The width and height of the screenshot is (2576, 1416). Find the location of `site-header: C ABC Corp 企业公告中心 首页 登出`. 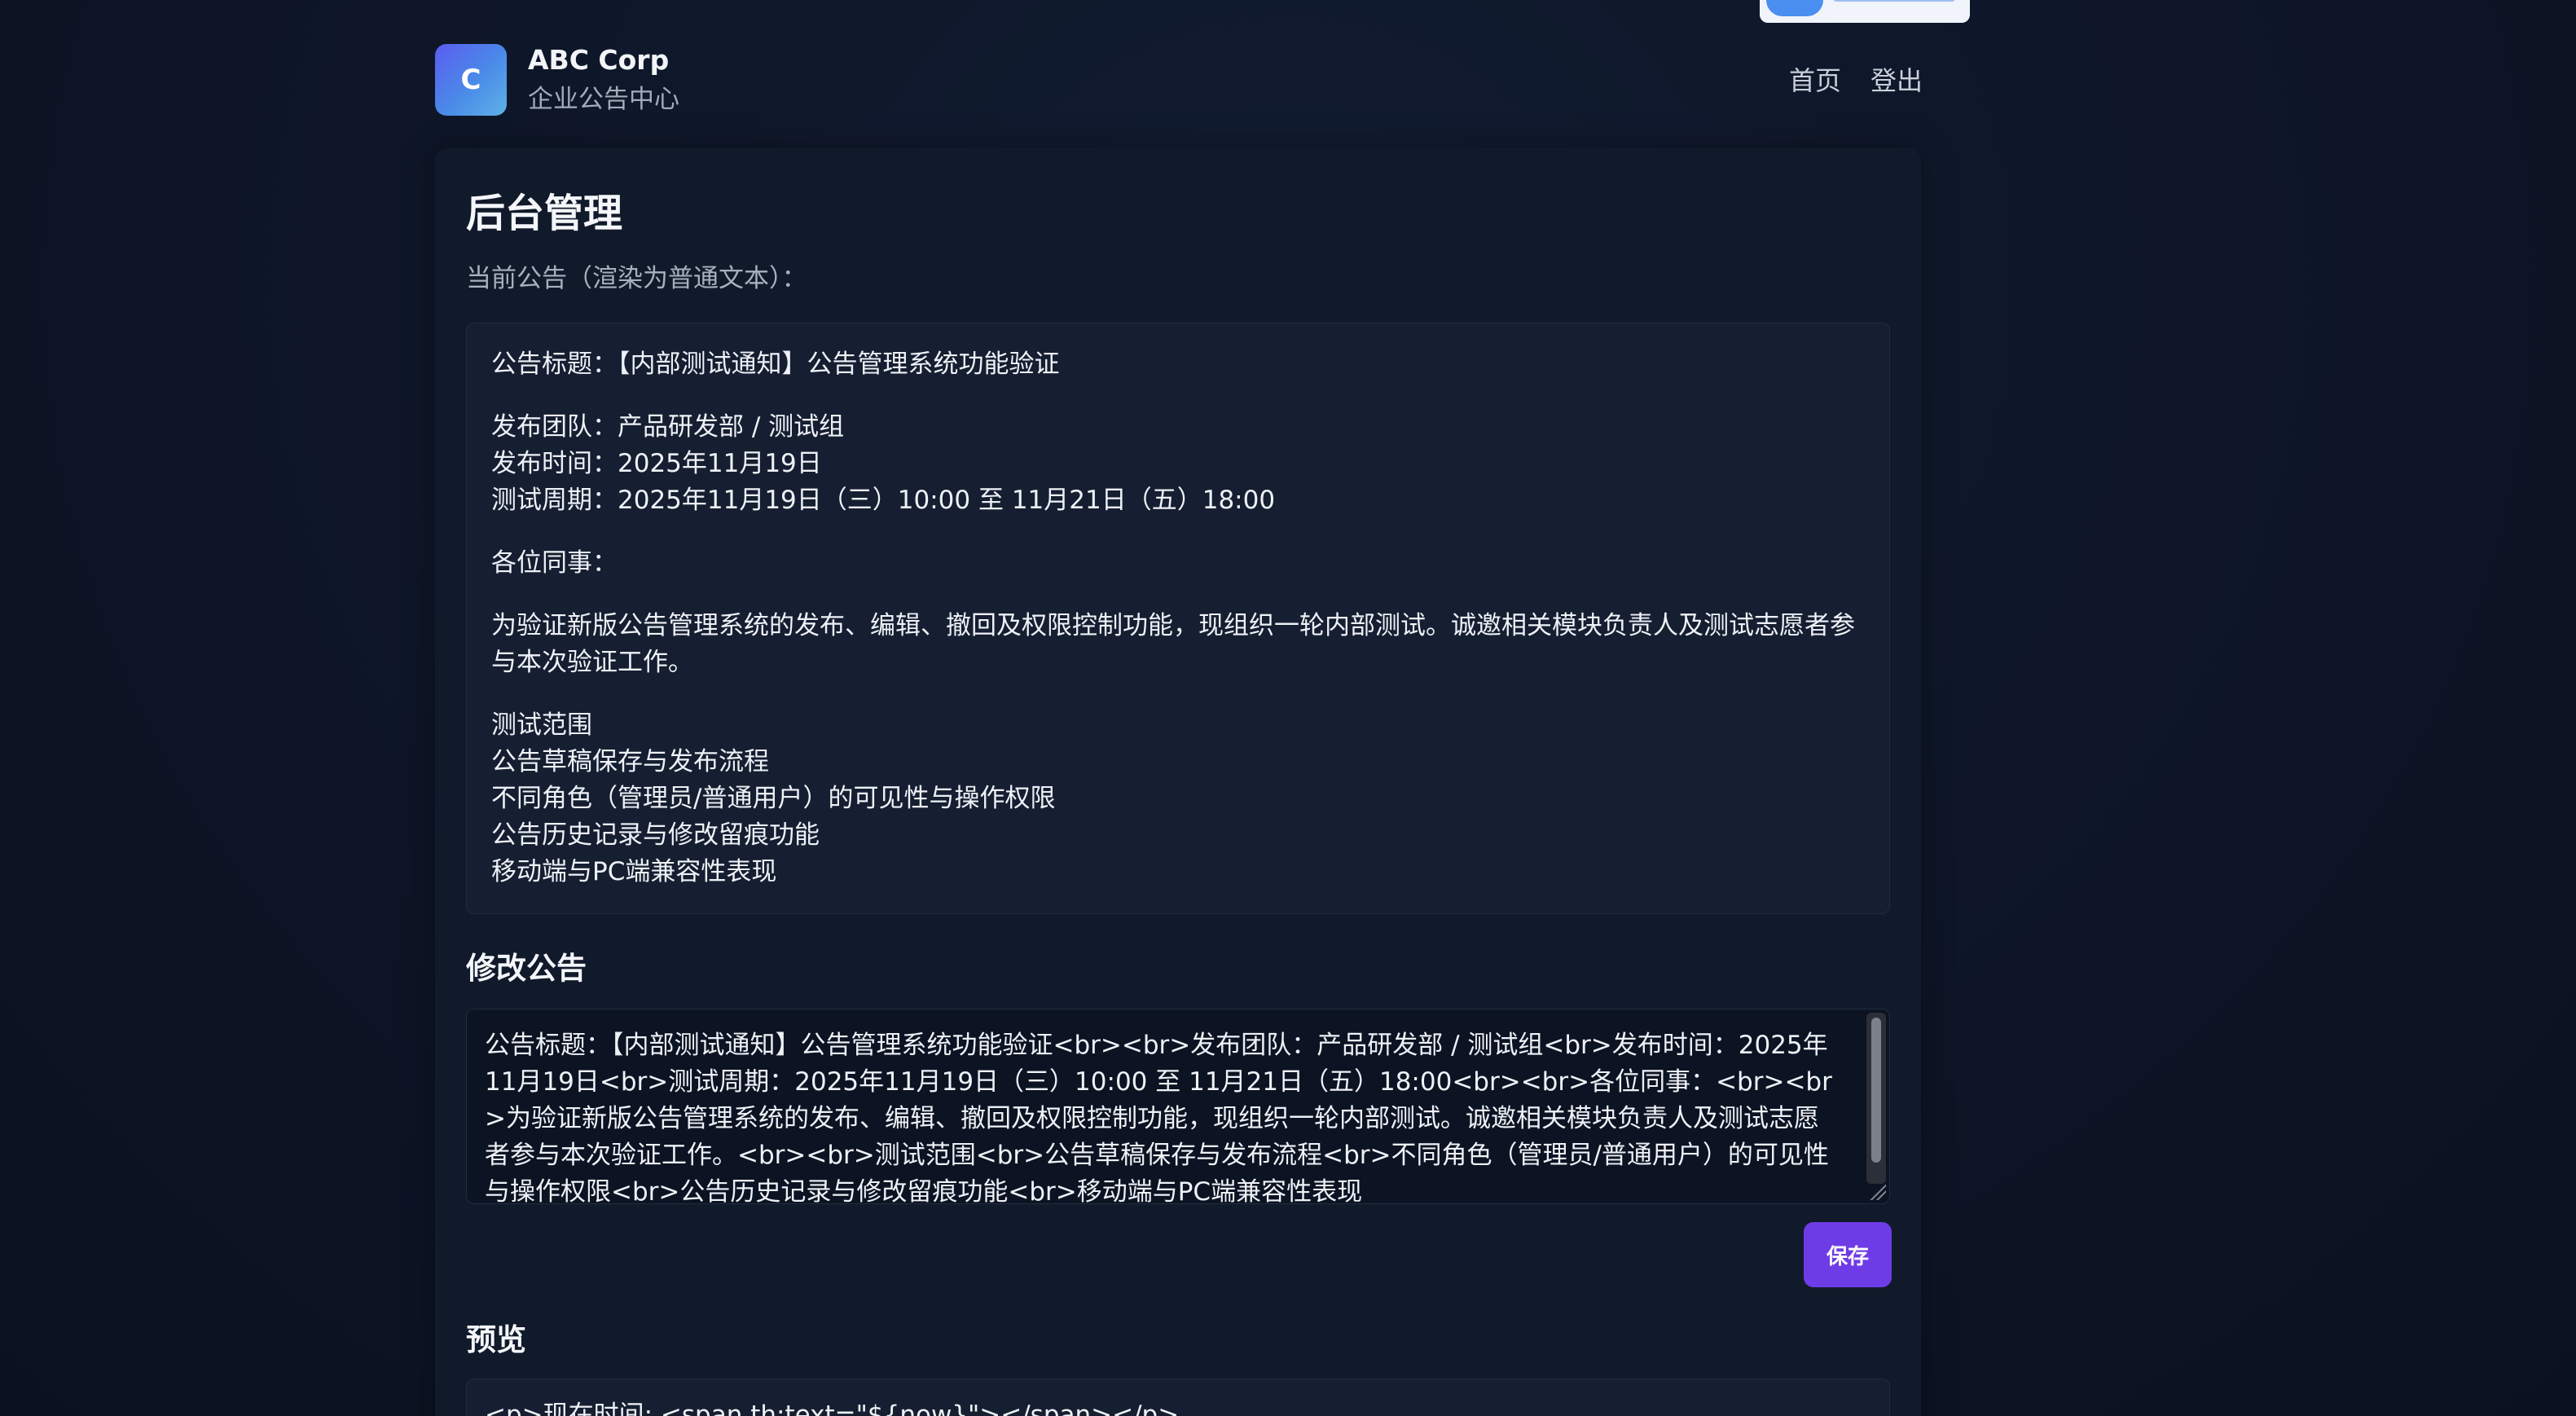

site-header: C ABC Corp 企业公告中心 首页 登出 is located at coordinates (1179, 79).